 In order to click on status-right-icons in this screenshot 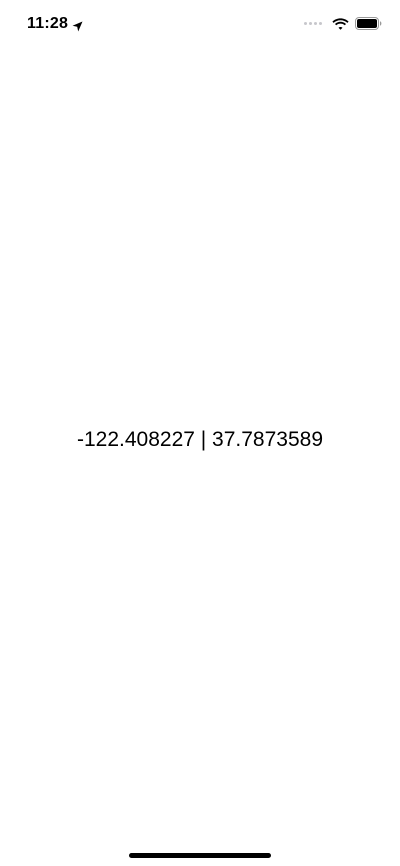, I will do `click(343, 23)`.